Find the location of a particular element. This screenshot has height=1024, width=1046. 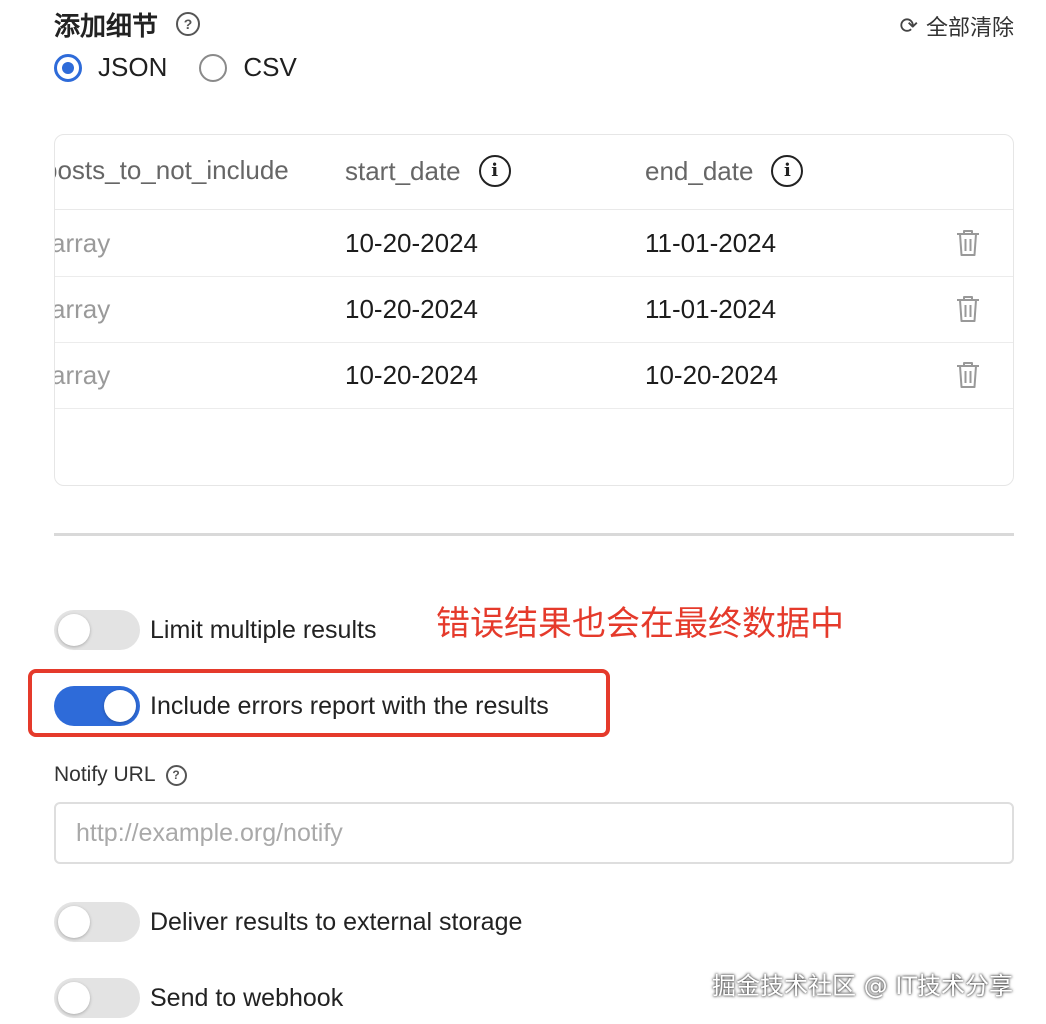

radio-csv: CSV is located at coordinates (248, 67).